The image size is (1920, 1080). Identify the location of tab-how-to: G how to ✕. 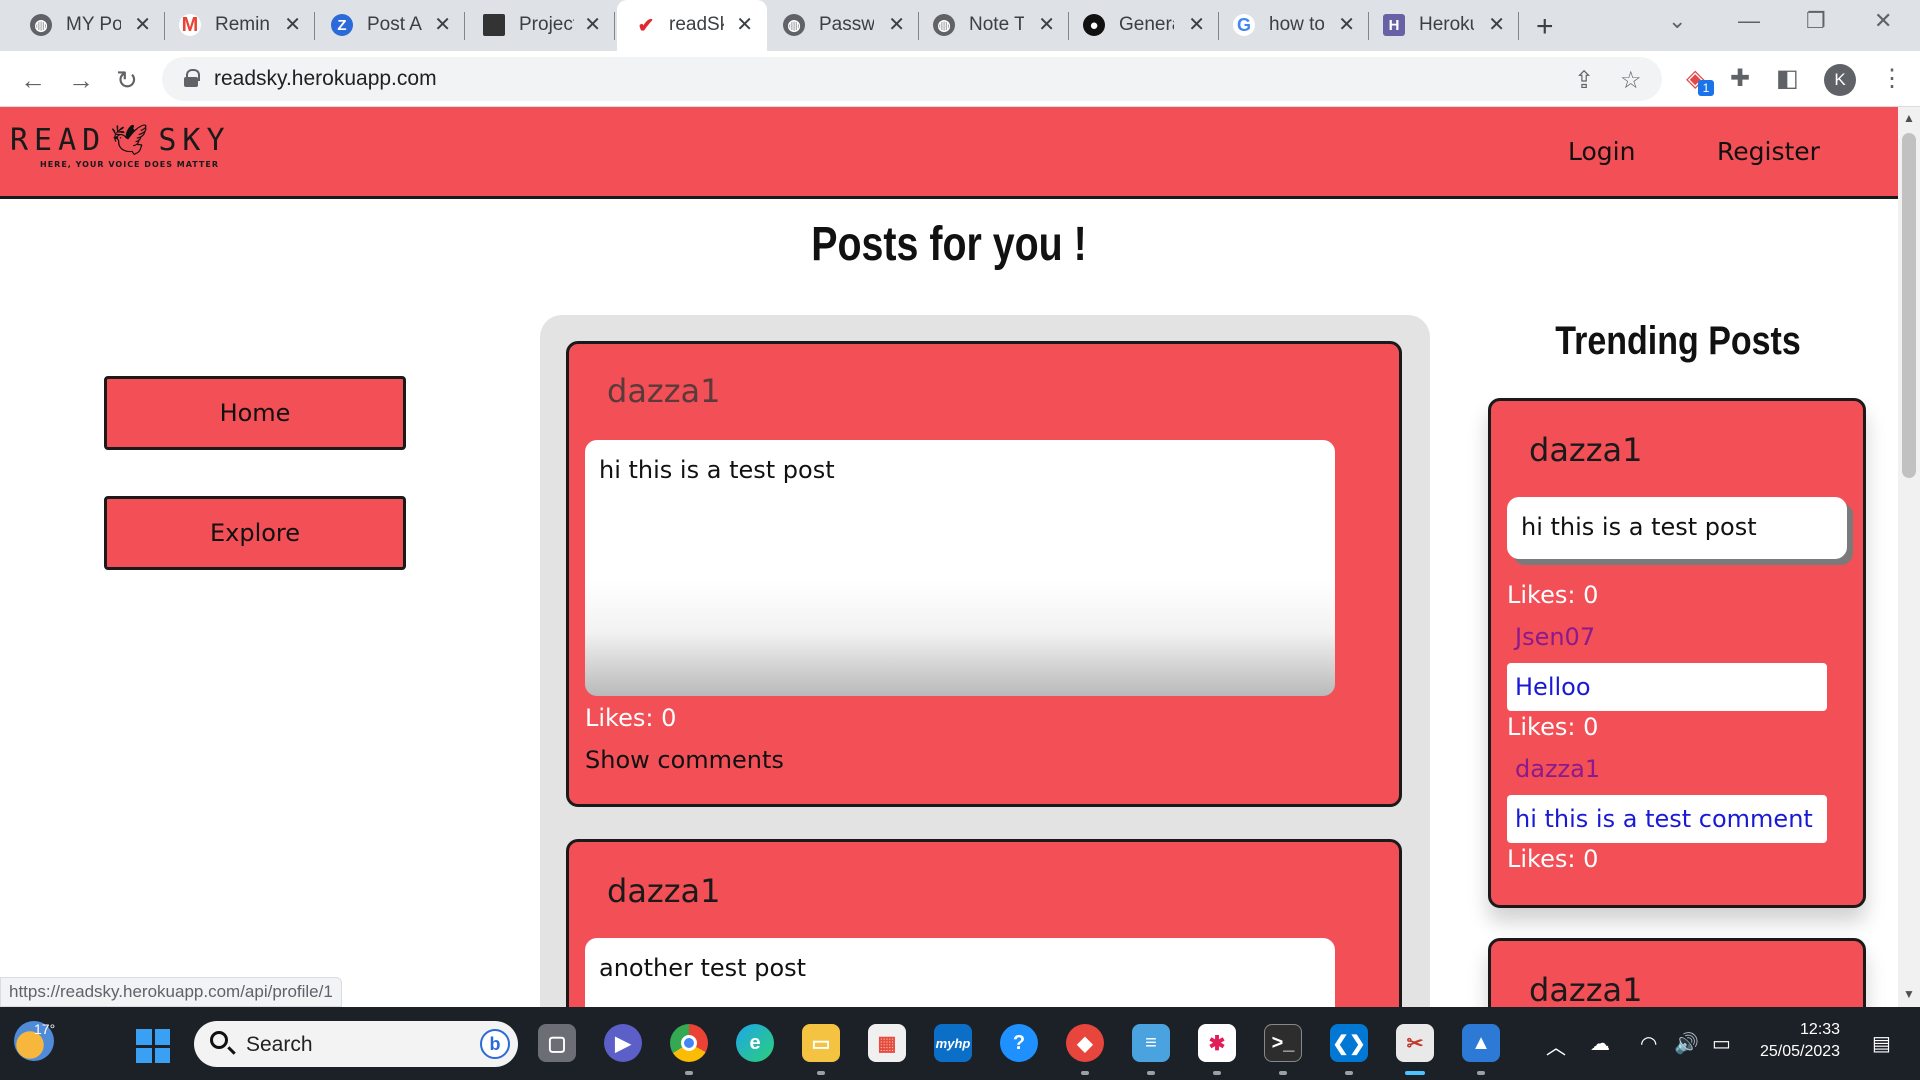
(1294, 25).